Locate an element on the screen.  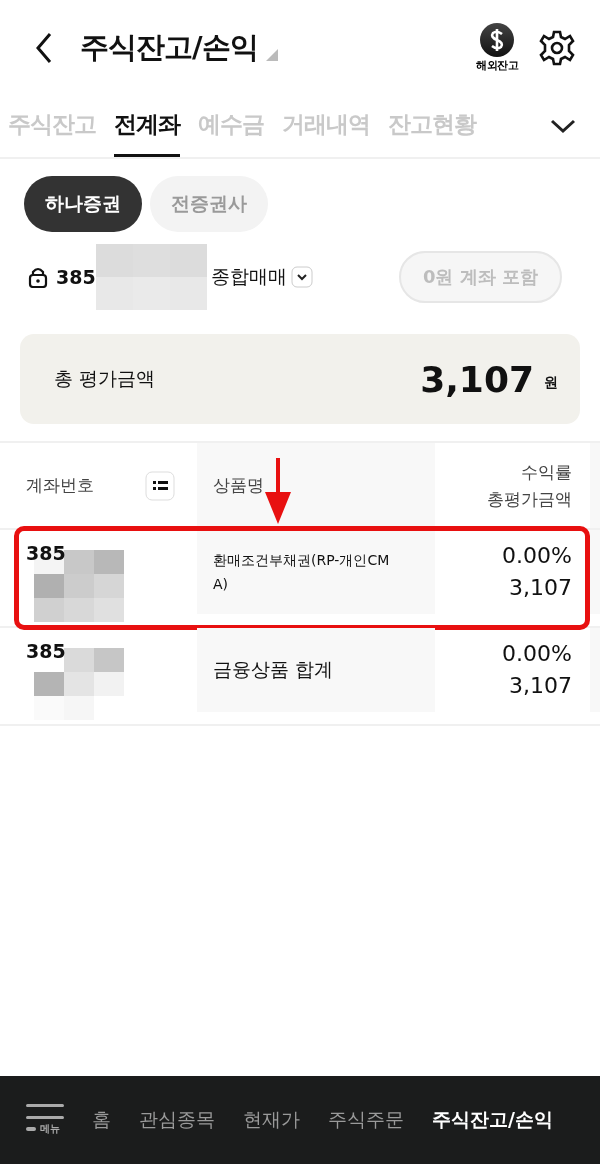
column-header: 계좌번호 is located at coordinates (60, 485).